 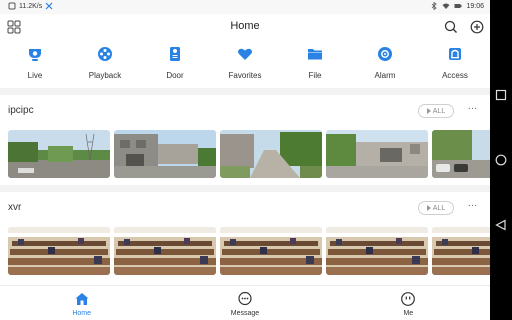 I want to click on header: Home, so click(x=245, y=28).